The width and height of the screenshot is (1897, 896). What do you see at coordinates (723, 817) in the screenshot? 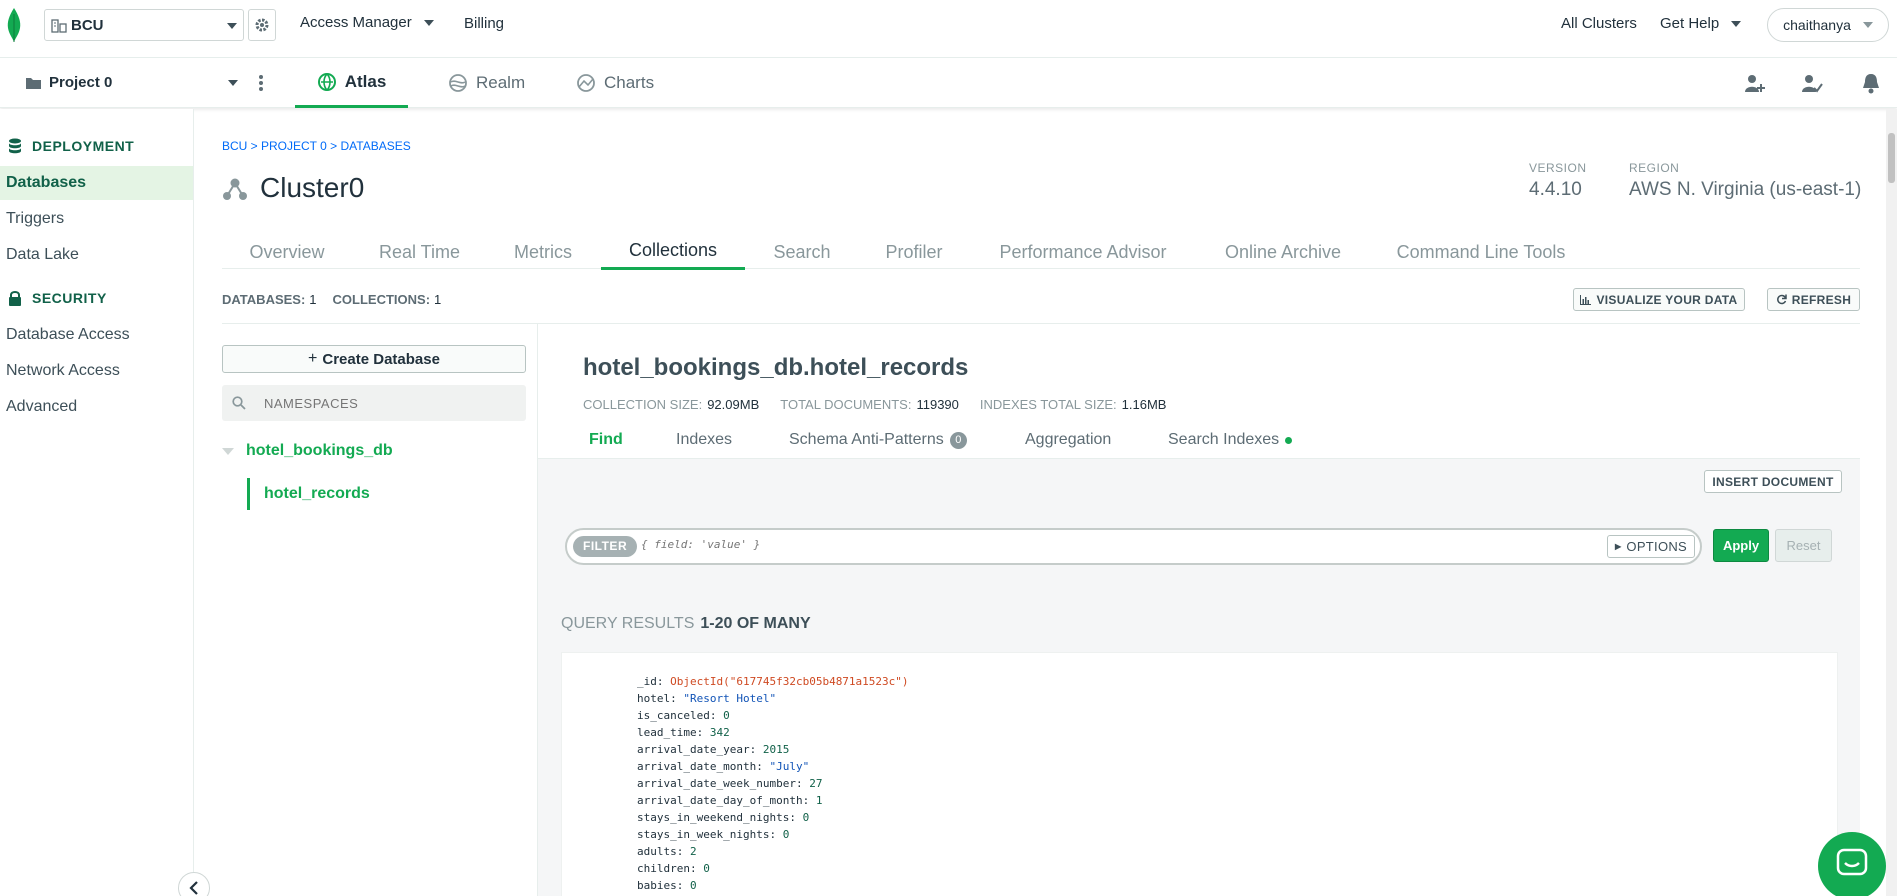
I see `document-field: stays_in_weekend_nights: 0` at bounding box center [723, 817].